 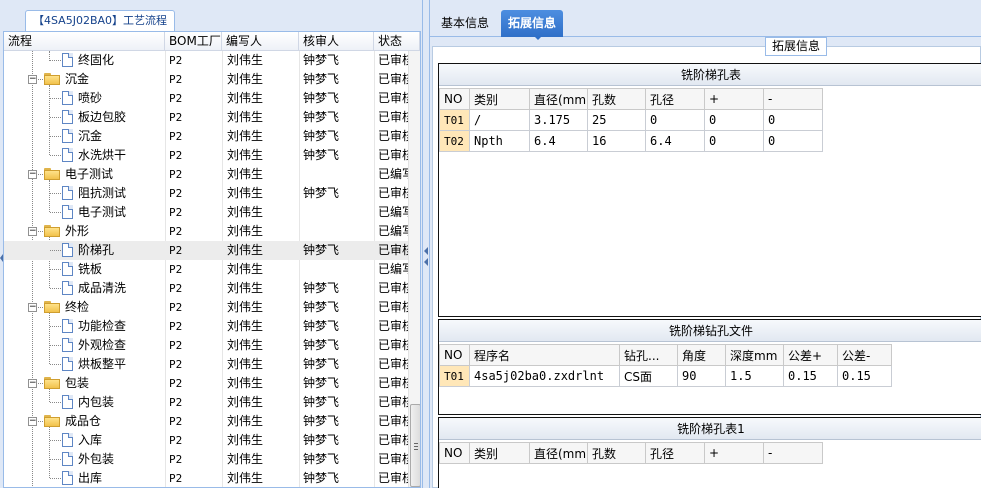 I want to click on column-header: 程序名, so click(x=544, y=355).